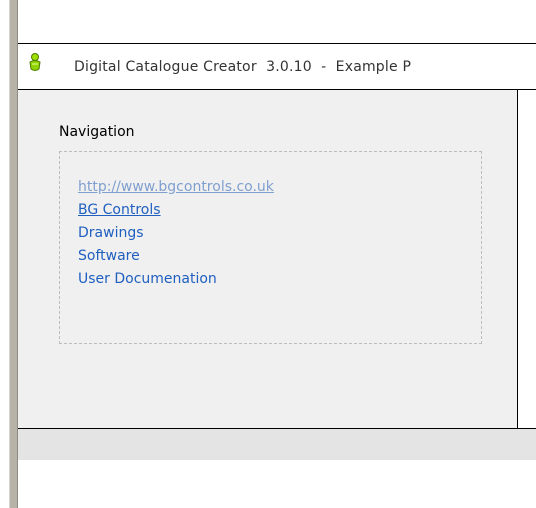  I want to click on nav-item: http://www.bgcontrols.co.uk, so click(176, 187).